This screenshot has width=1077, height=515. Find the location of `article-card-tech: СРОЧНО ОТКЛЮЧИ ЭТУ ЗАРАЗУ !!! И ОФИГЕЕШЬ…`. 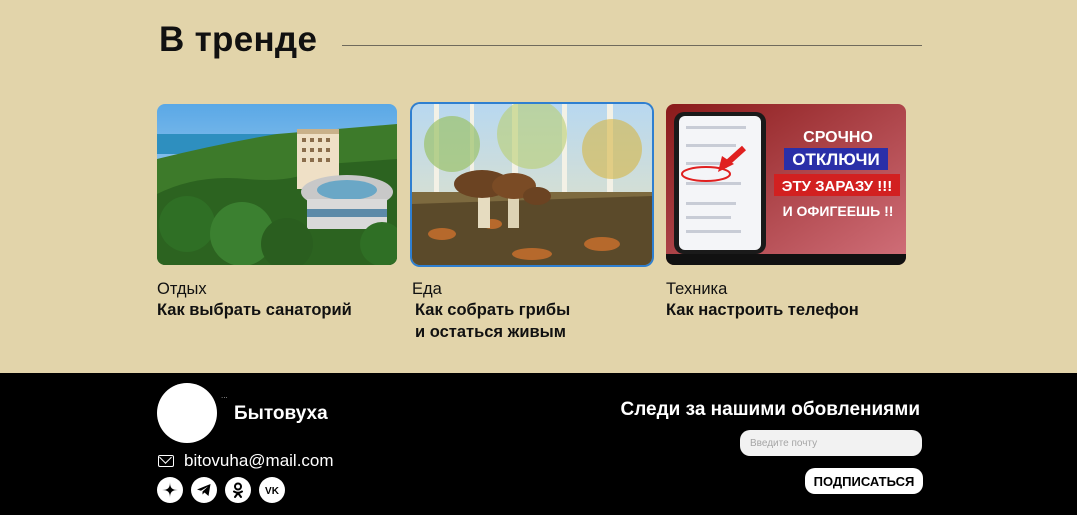

article-card-tech: СРОЧНО ОТКЛЮЧИ ЭТУ ЗАРАЗУ !!! И ОФИГЕЕШЬ… is located at coordinates (786, 212).